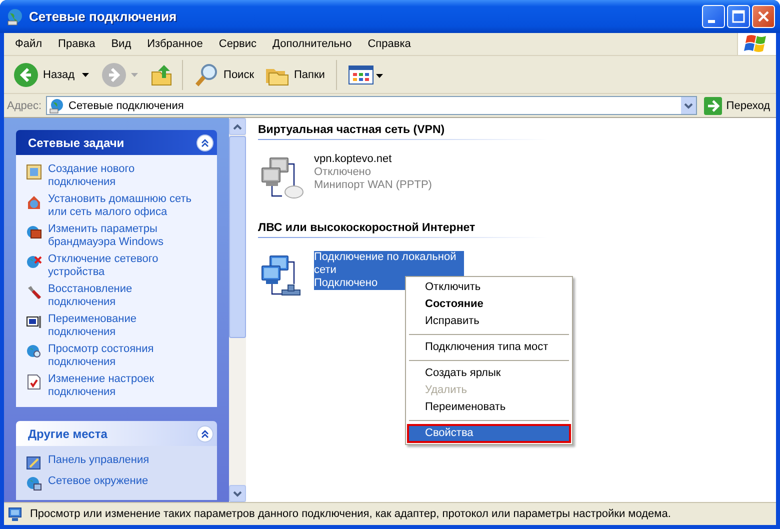 This screenshot has height=529, width=780. What do you see at coordinates (99, 460) in the screenshot?
I see `task-link: Панель управления` at bounding box center [99, 460].